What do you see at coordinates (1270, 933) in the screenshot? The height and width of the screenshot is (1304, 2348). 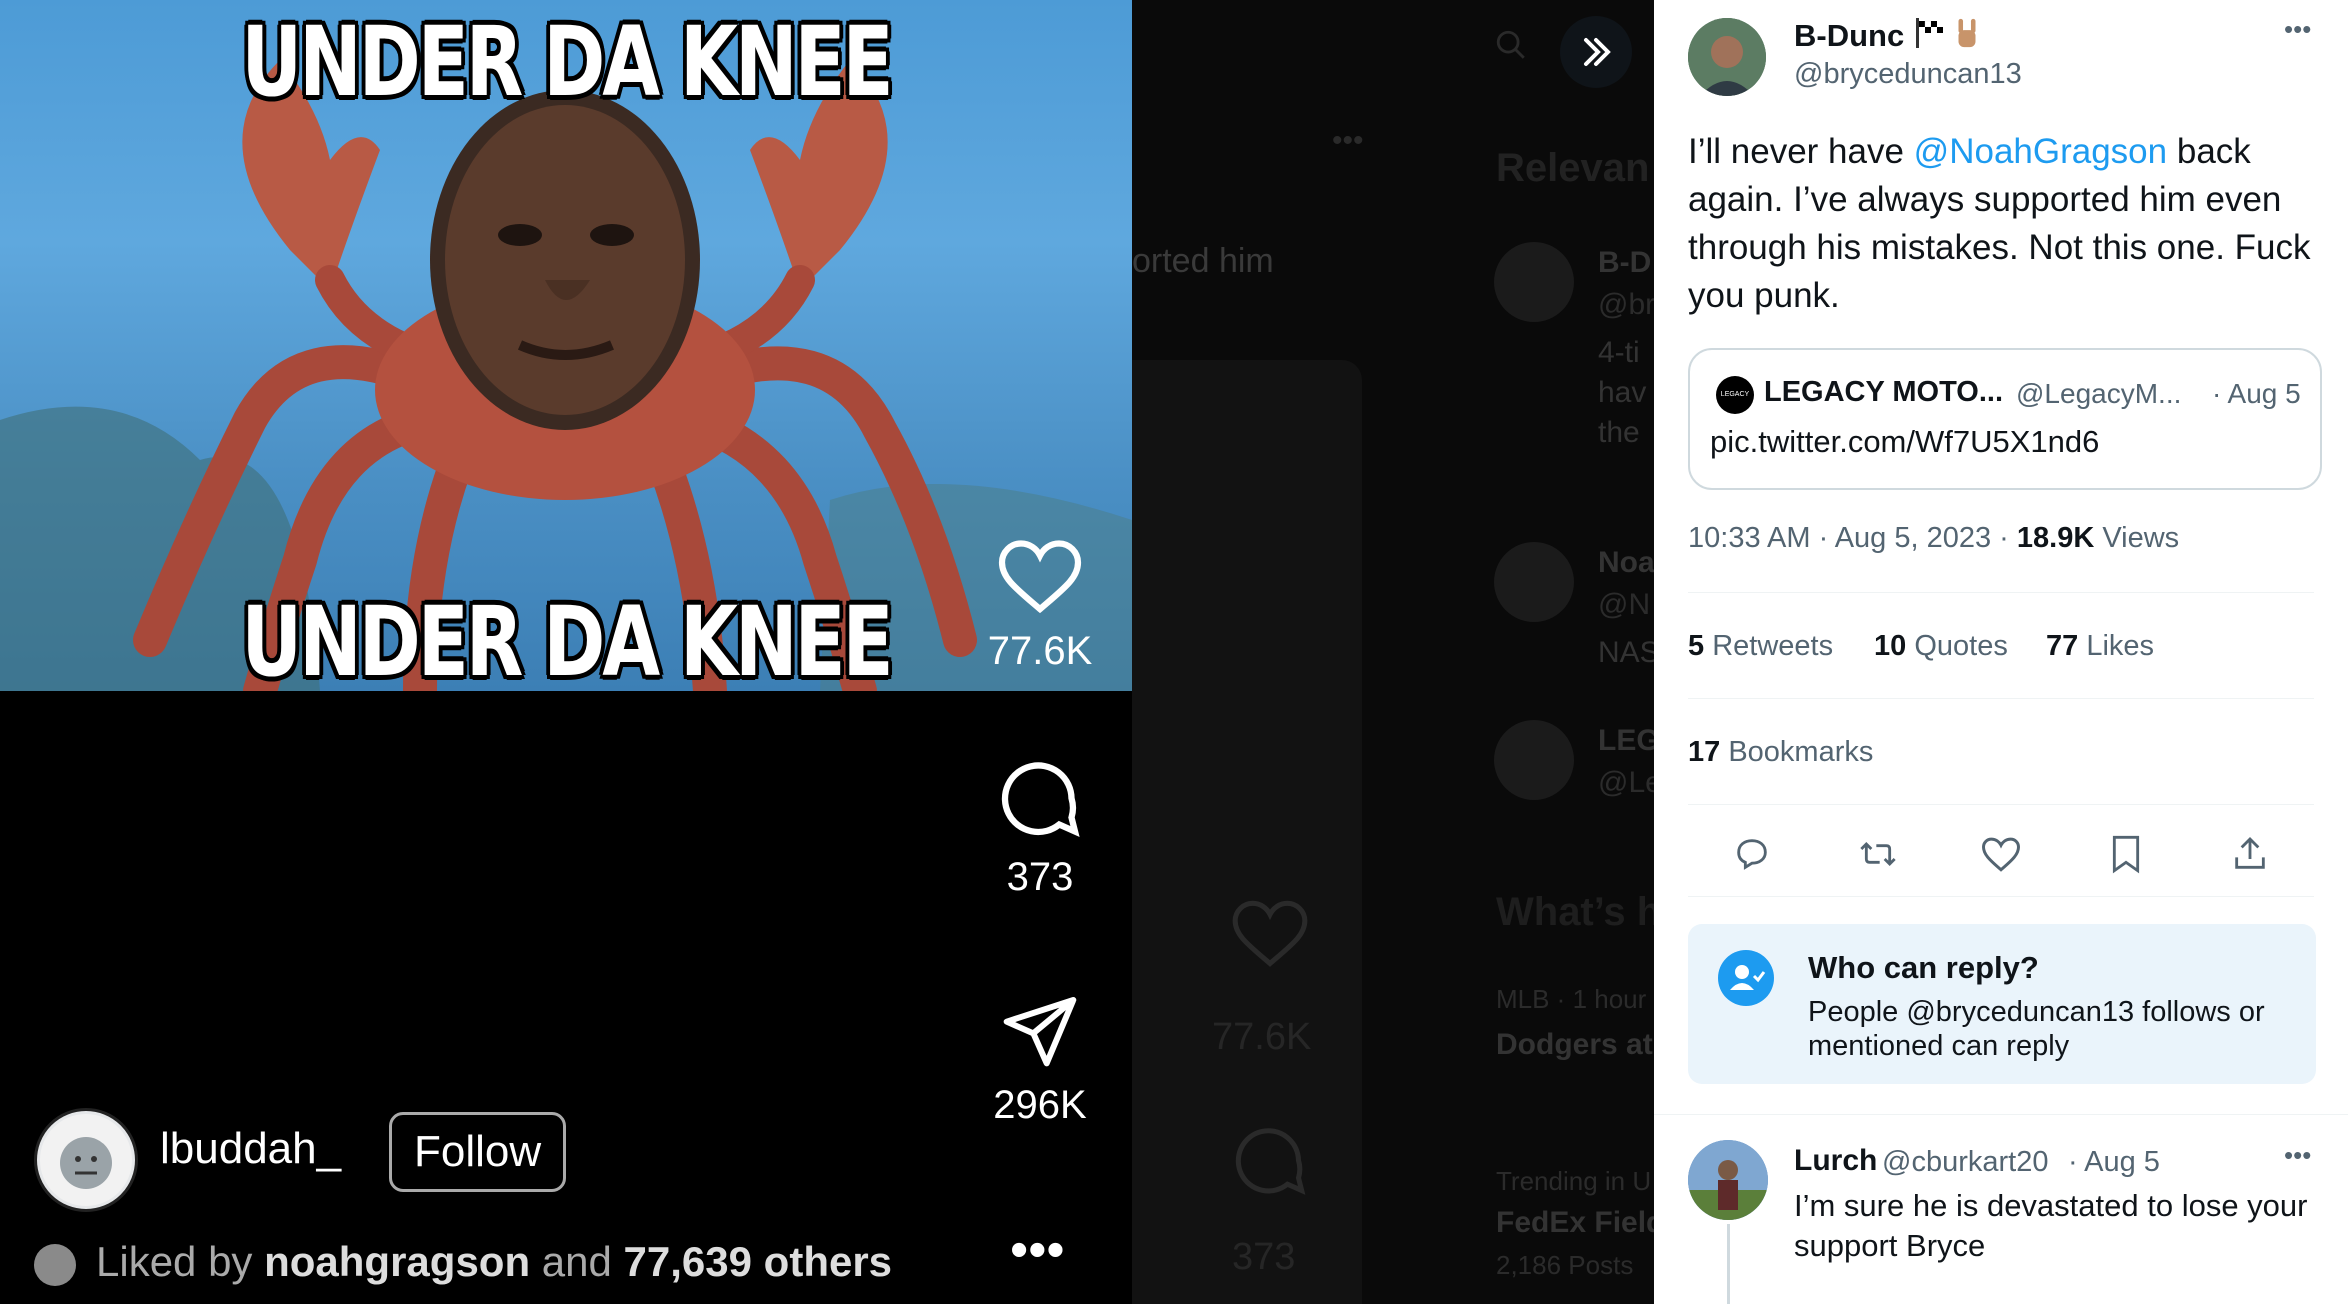 I see `ghost-heart-icon` at bounding box center [1270, 933].